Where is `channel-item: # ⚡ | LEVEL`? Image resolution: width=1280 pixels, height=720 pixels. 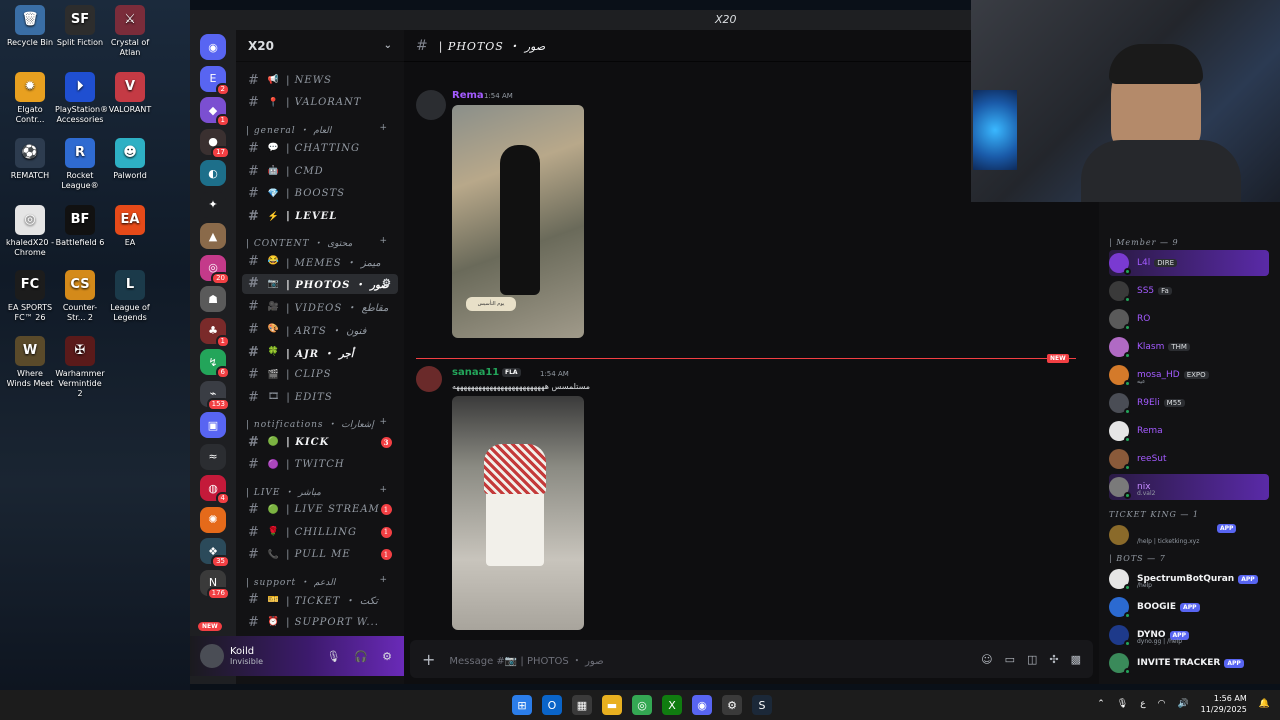 channel-item: # ⚡ | LEVEL is located at coordinates (320, 217).